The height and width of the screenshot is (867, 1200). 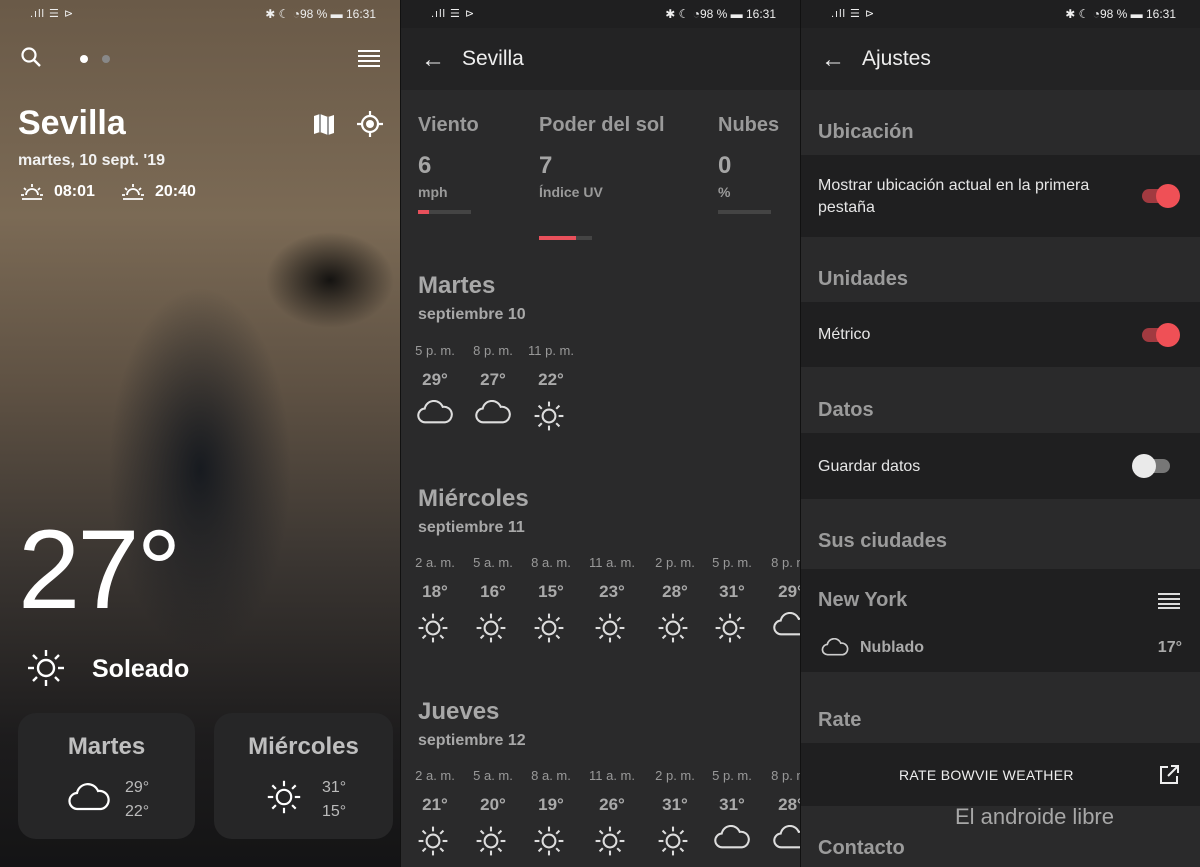 What do you see at coordinates (324, 124) in the screenshot?
I see `map-icon` at bounding box center [324, 124].